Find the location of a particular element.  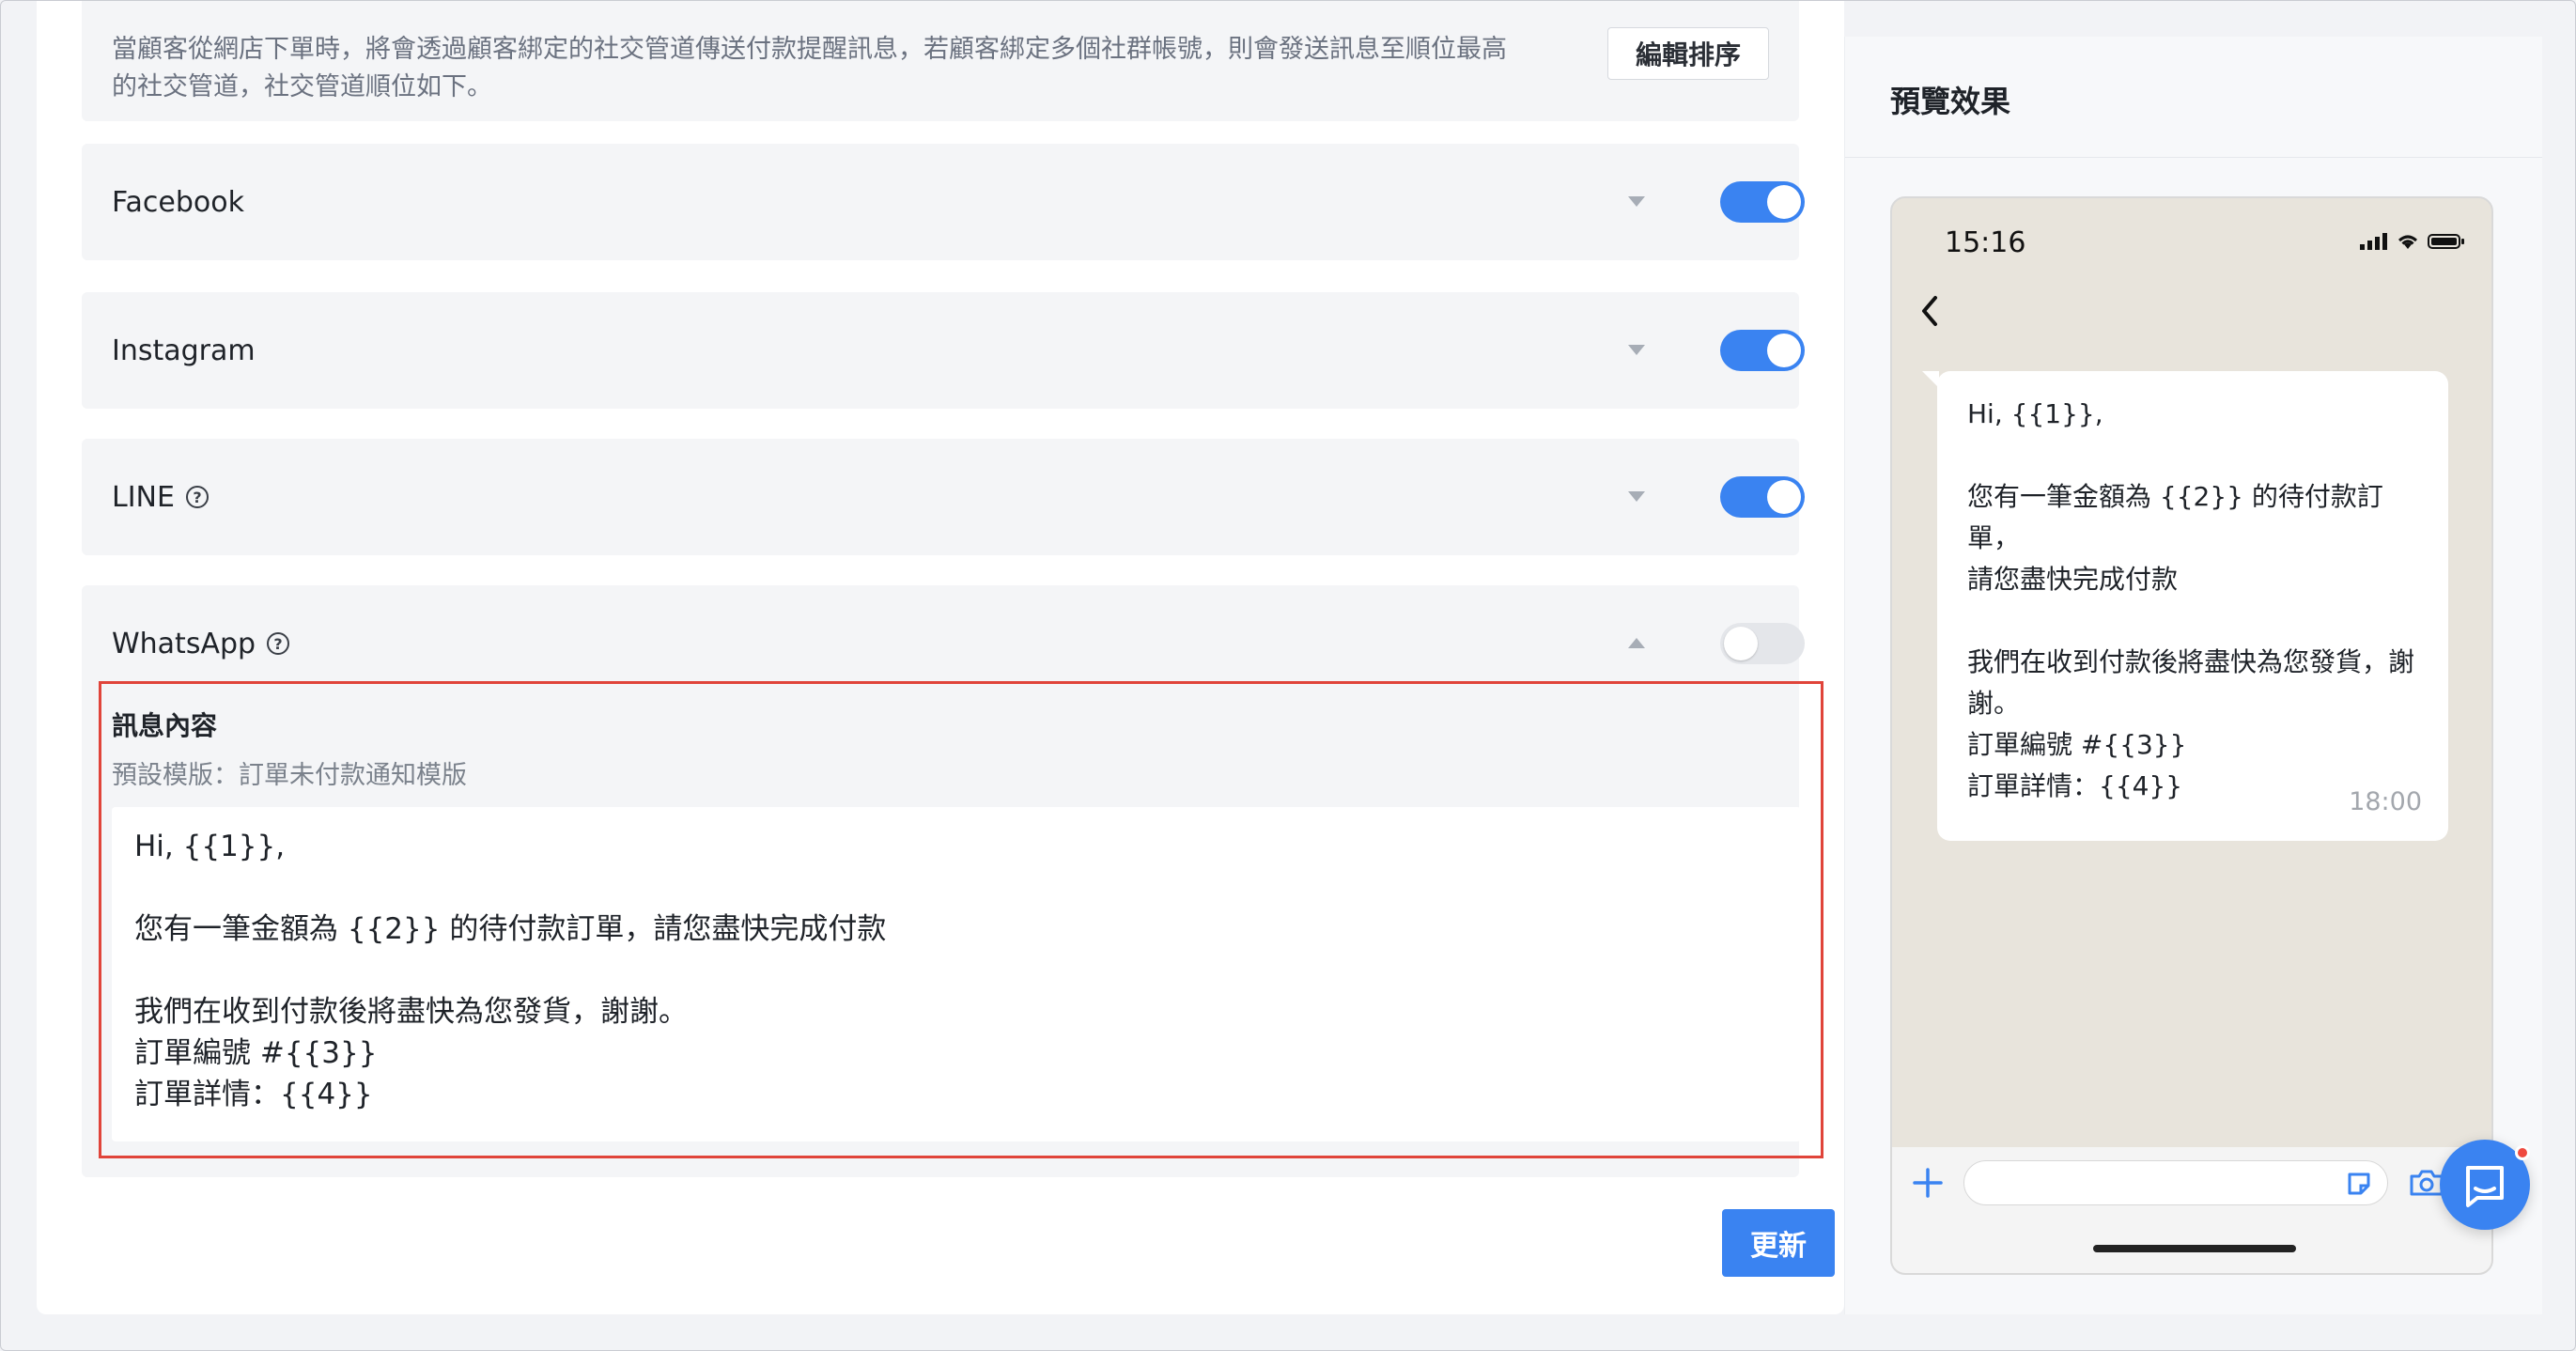

preview-title: 預覽效果 is located at coordinates (1951, 101).